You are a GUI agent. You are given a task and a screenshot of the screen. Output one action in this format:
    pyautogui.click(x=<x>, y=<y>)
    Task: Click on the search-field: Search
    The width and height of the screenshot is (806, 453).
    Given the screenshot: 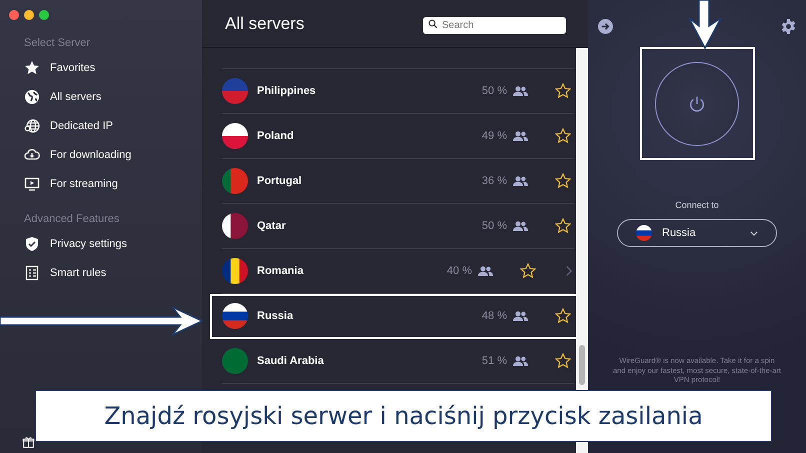 What is the action you would take?
    pyautogui.click(x=494, y=25)
    